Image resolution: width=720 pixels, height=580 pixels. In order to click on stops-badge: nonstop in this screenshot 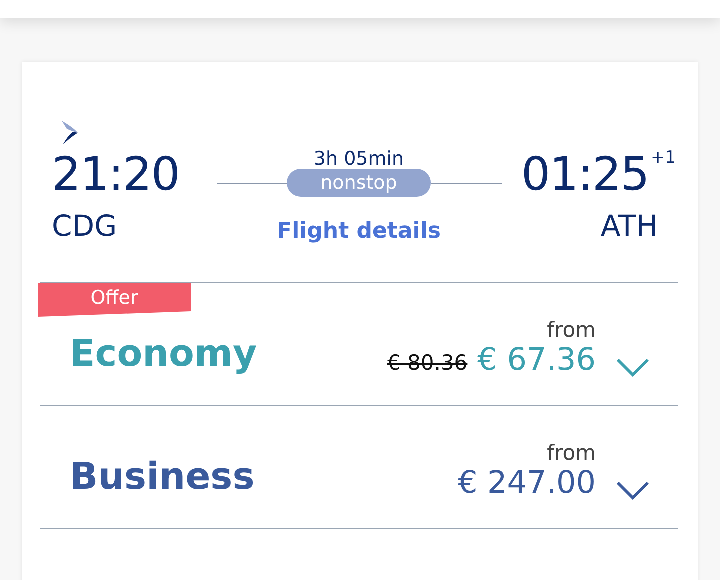, I will do `click(359, 183)`.